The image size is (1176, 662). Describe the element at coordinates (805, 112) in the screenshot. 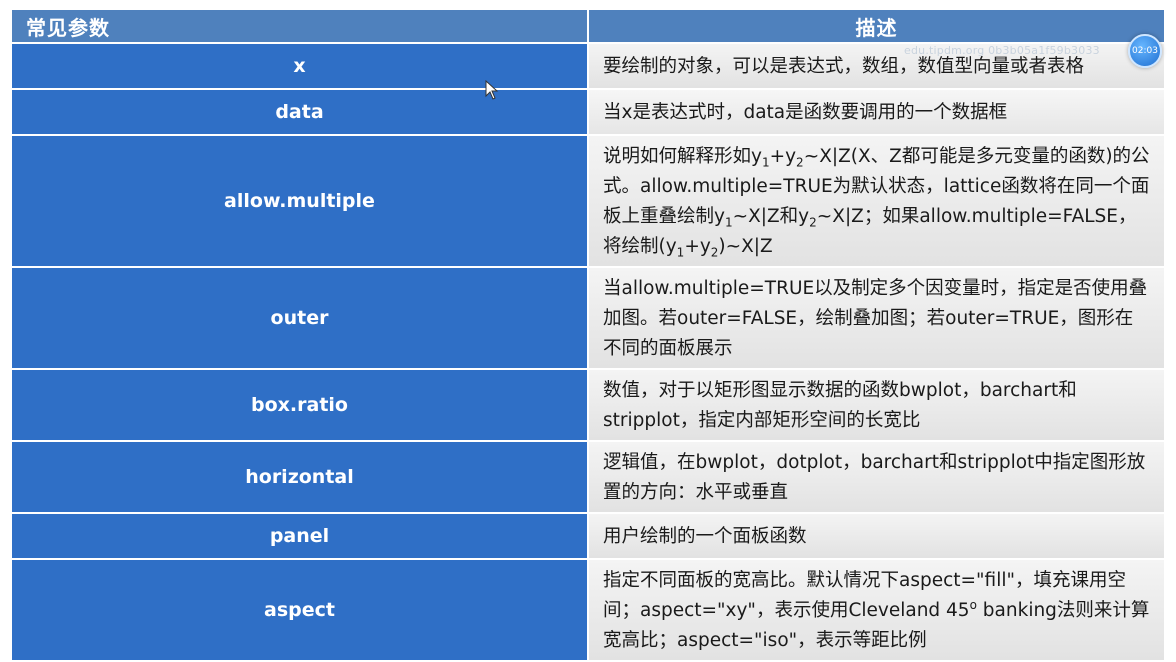

I see `desc-text: 当x是表达式时，data是函数要调用的一个数据框` at that location.